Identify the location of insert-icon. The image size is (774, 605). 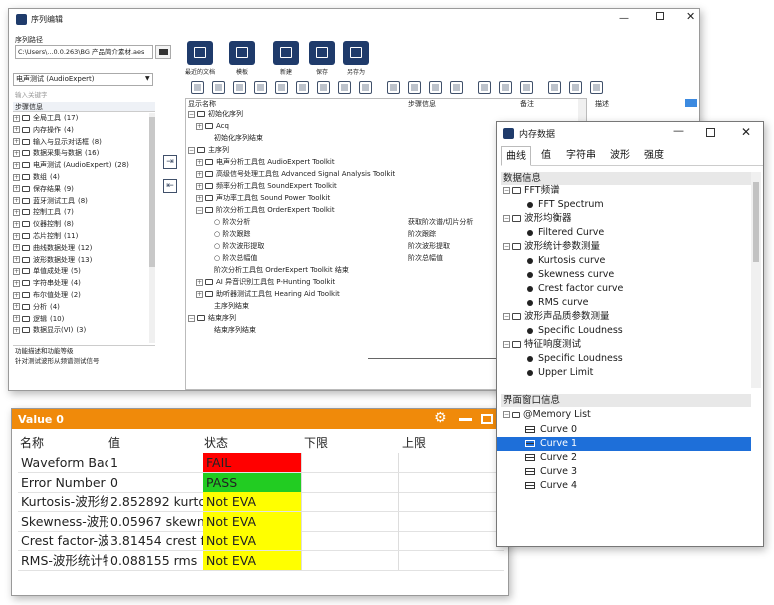
(281, 87).